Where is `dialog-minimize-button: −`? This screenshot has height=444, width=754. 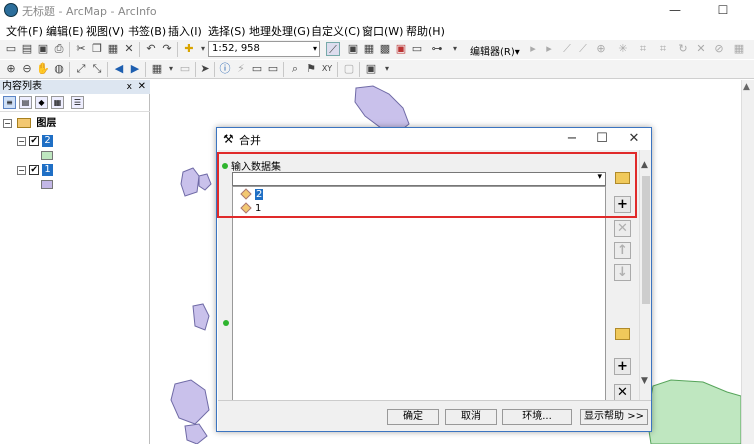
dialog-minimize-button: − is located at coordinates (572, 139).